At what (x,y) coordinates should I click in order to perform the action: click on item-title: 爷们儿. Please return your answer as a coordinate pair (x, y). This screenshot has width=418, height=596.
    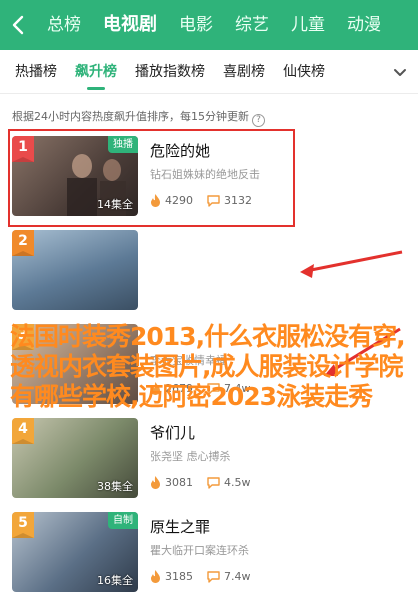
    Looking at the image, I should click on (173, 433).